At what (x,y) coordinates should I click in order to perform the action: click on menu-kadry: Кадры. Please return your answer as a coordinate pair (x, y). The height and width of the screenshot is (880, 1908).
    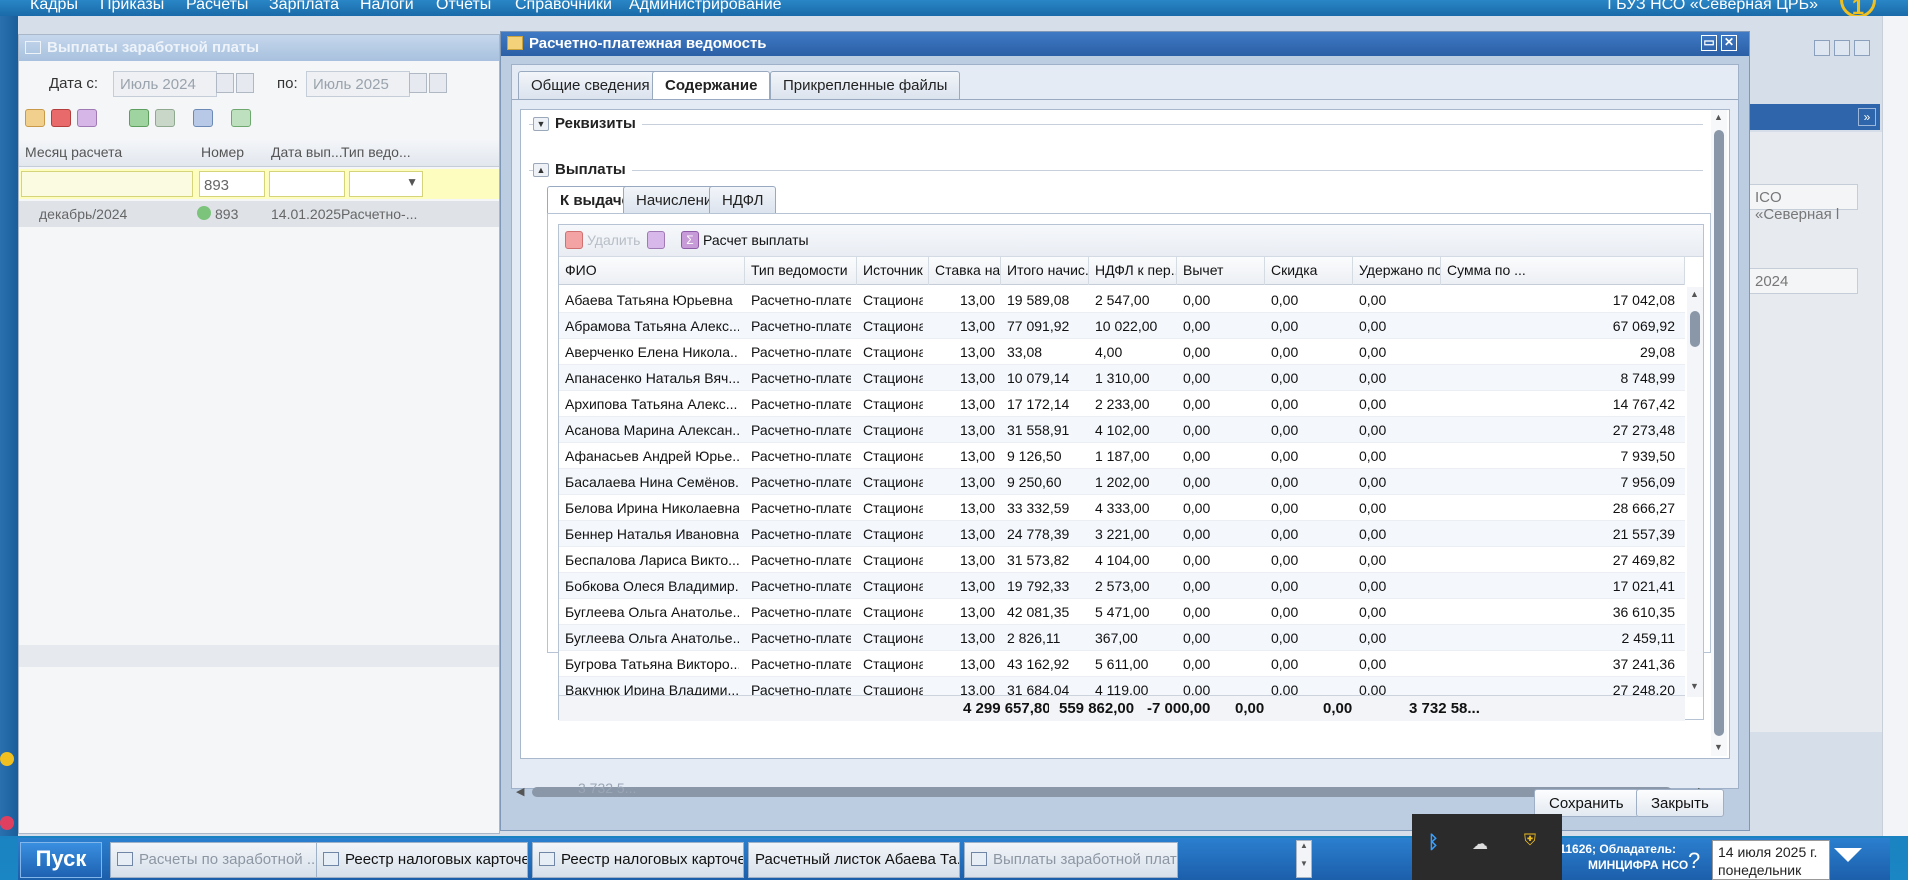
    Looking at the image, I should click on (54, 7).